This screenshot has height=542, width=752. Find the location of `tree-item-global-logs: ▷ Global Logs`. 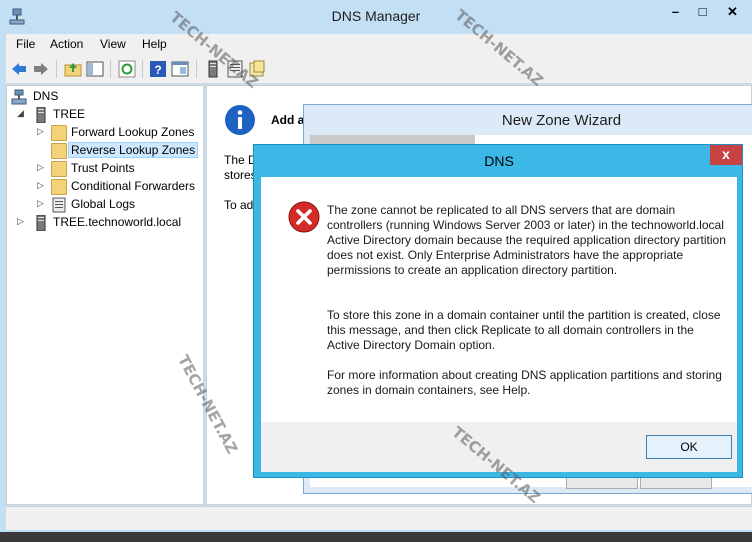

tree-item-global-logs: ▷ Global Logs is located at coordinates (120, 205).